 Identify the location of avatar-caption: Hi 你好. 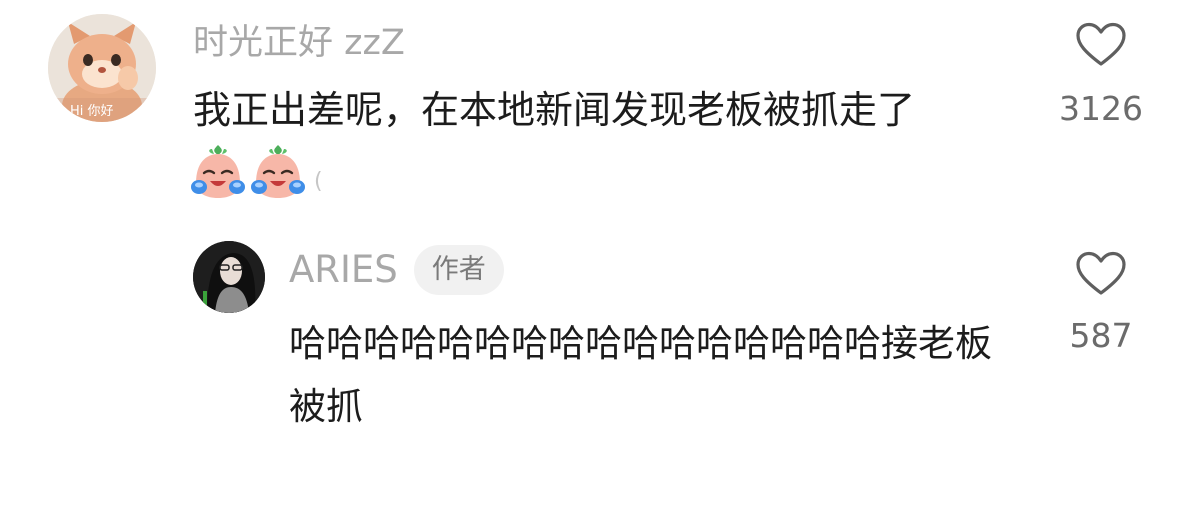
(92, 111).